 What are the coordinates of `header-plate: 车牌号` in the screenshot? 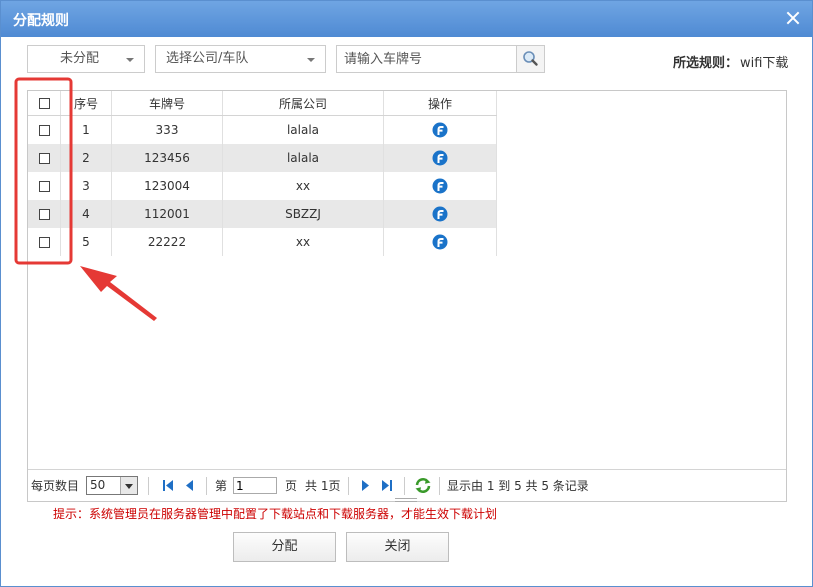 It's located at (167, 103).